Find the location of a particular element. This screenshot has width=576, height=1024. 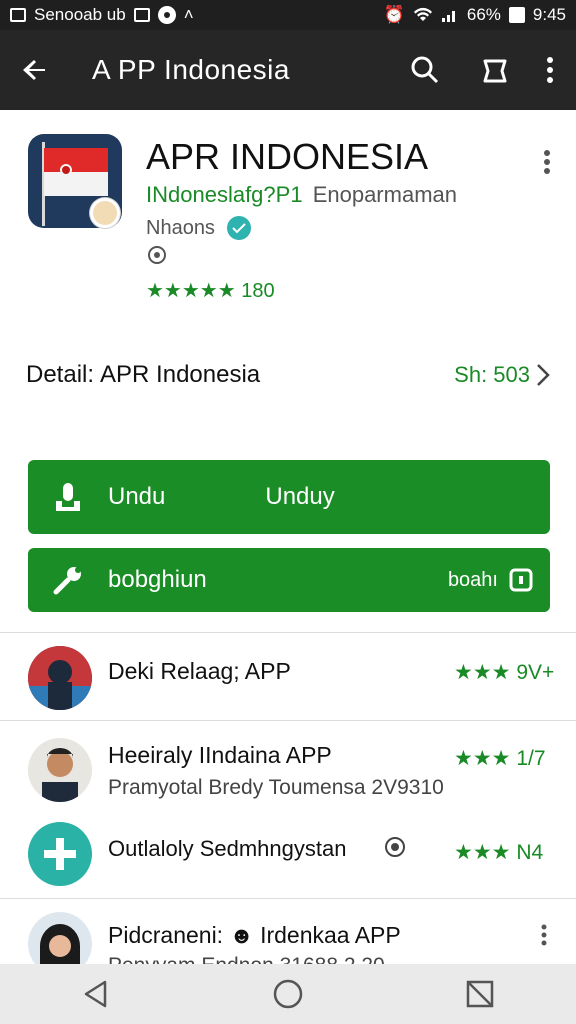

app-rating: ★★★★★ 180 is located at coordinates (210, 291).